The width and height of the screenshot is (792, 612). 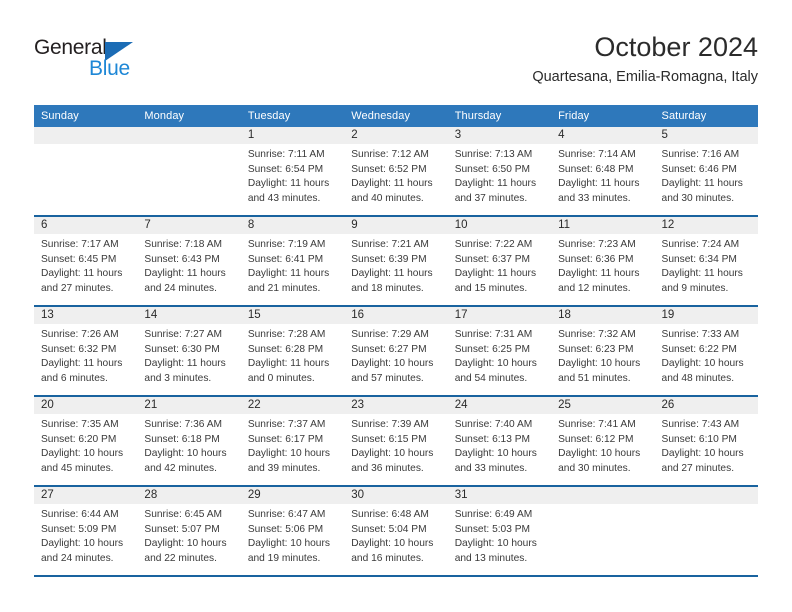 What do you see at coordinates (389, 349) in the screenshot?
I see `sunset-text: Sunset: 6:27 PM` at bounding box center [389, 349].